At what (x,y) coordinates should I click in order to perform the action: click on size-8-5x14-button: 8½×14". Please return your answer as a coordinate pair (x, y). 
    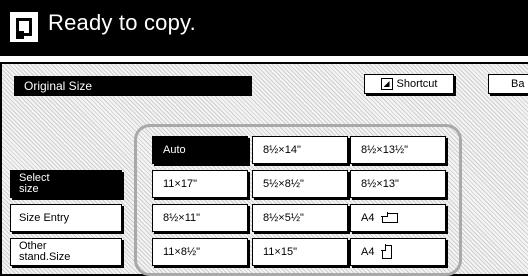
    Looking at the image, I should click on (300, 150).